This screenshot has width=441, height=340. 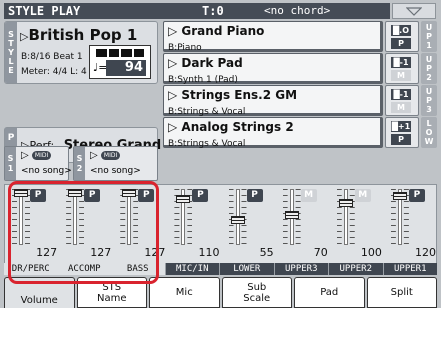 What do you see at coordinates (355, 269) in the screenshot?
I see `channel-label: UPPER2` at bounding box center [355, 269].